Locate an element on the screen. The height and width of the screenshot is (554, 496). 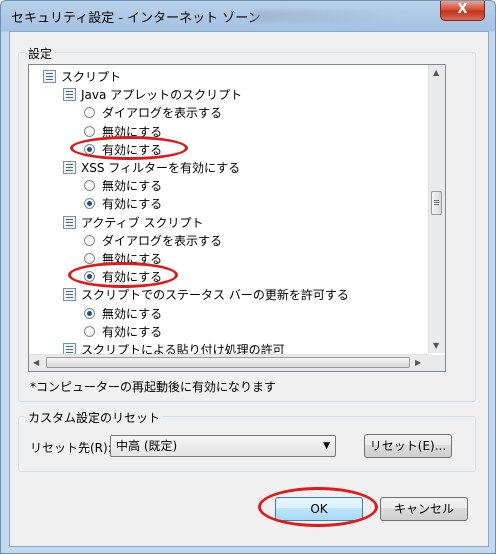
restart-note: *コンピューターの再起動後に有効になります is located at coordinates (153, 387).